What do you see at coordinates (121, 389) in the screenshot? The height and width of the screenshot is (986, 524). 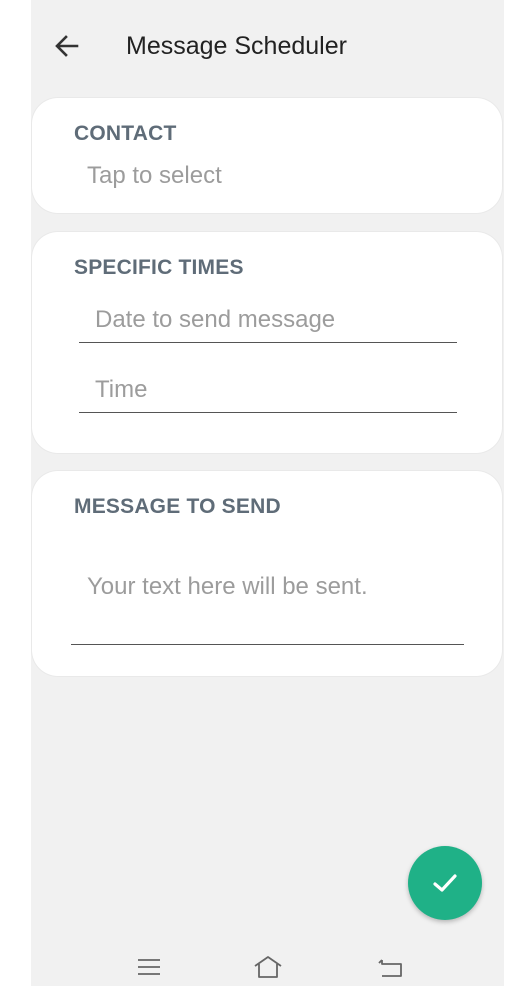 I see `time-placeholder: Time` at bounding box center [121, 389].